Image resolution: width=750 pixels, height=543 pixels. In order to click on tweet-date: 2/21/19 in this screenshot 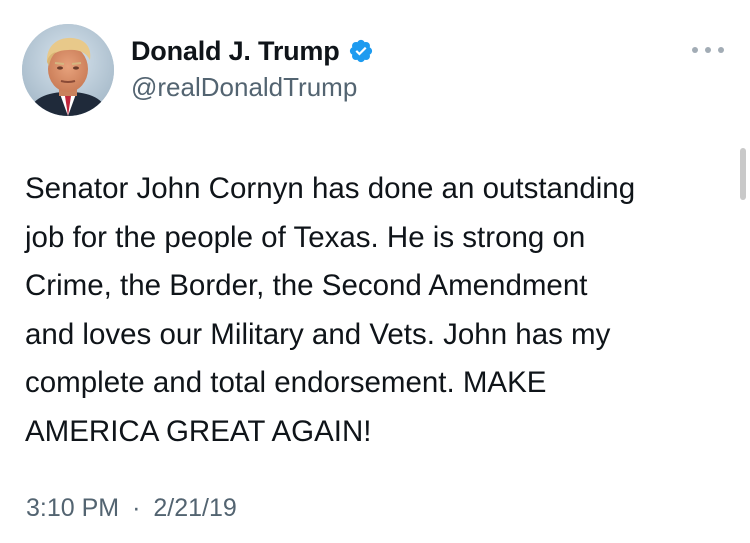, I will do `click(195, 508)`.